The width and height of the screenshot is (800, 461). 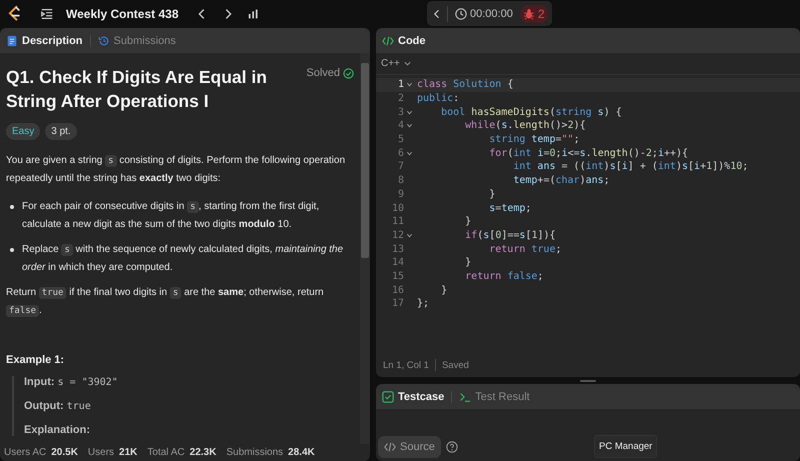 I want to click on code-line: class Solution {, so click(x=465, y=84).